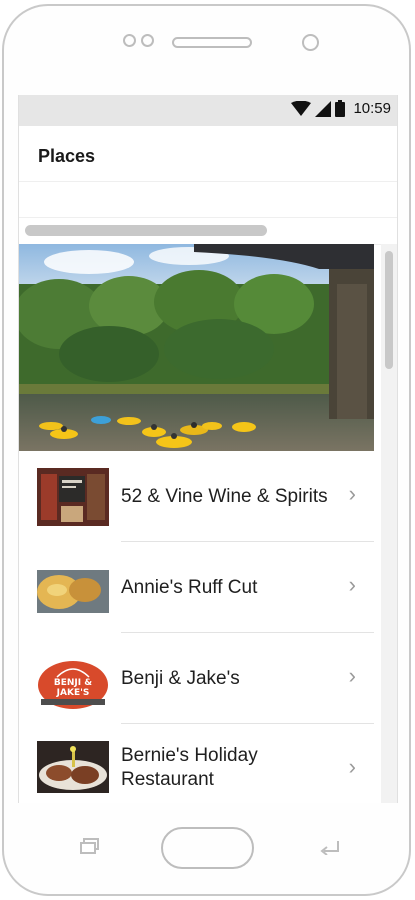 Image resolution: width=415 pixels, height=900 pixels. What do you see at coordinates (208, 154) in the screenshot?
I see `app-header: Places` at bounding box center [208, 154].